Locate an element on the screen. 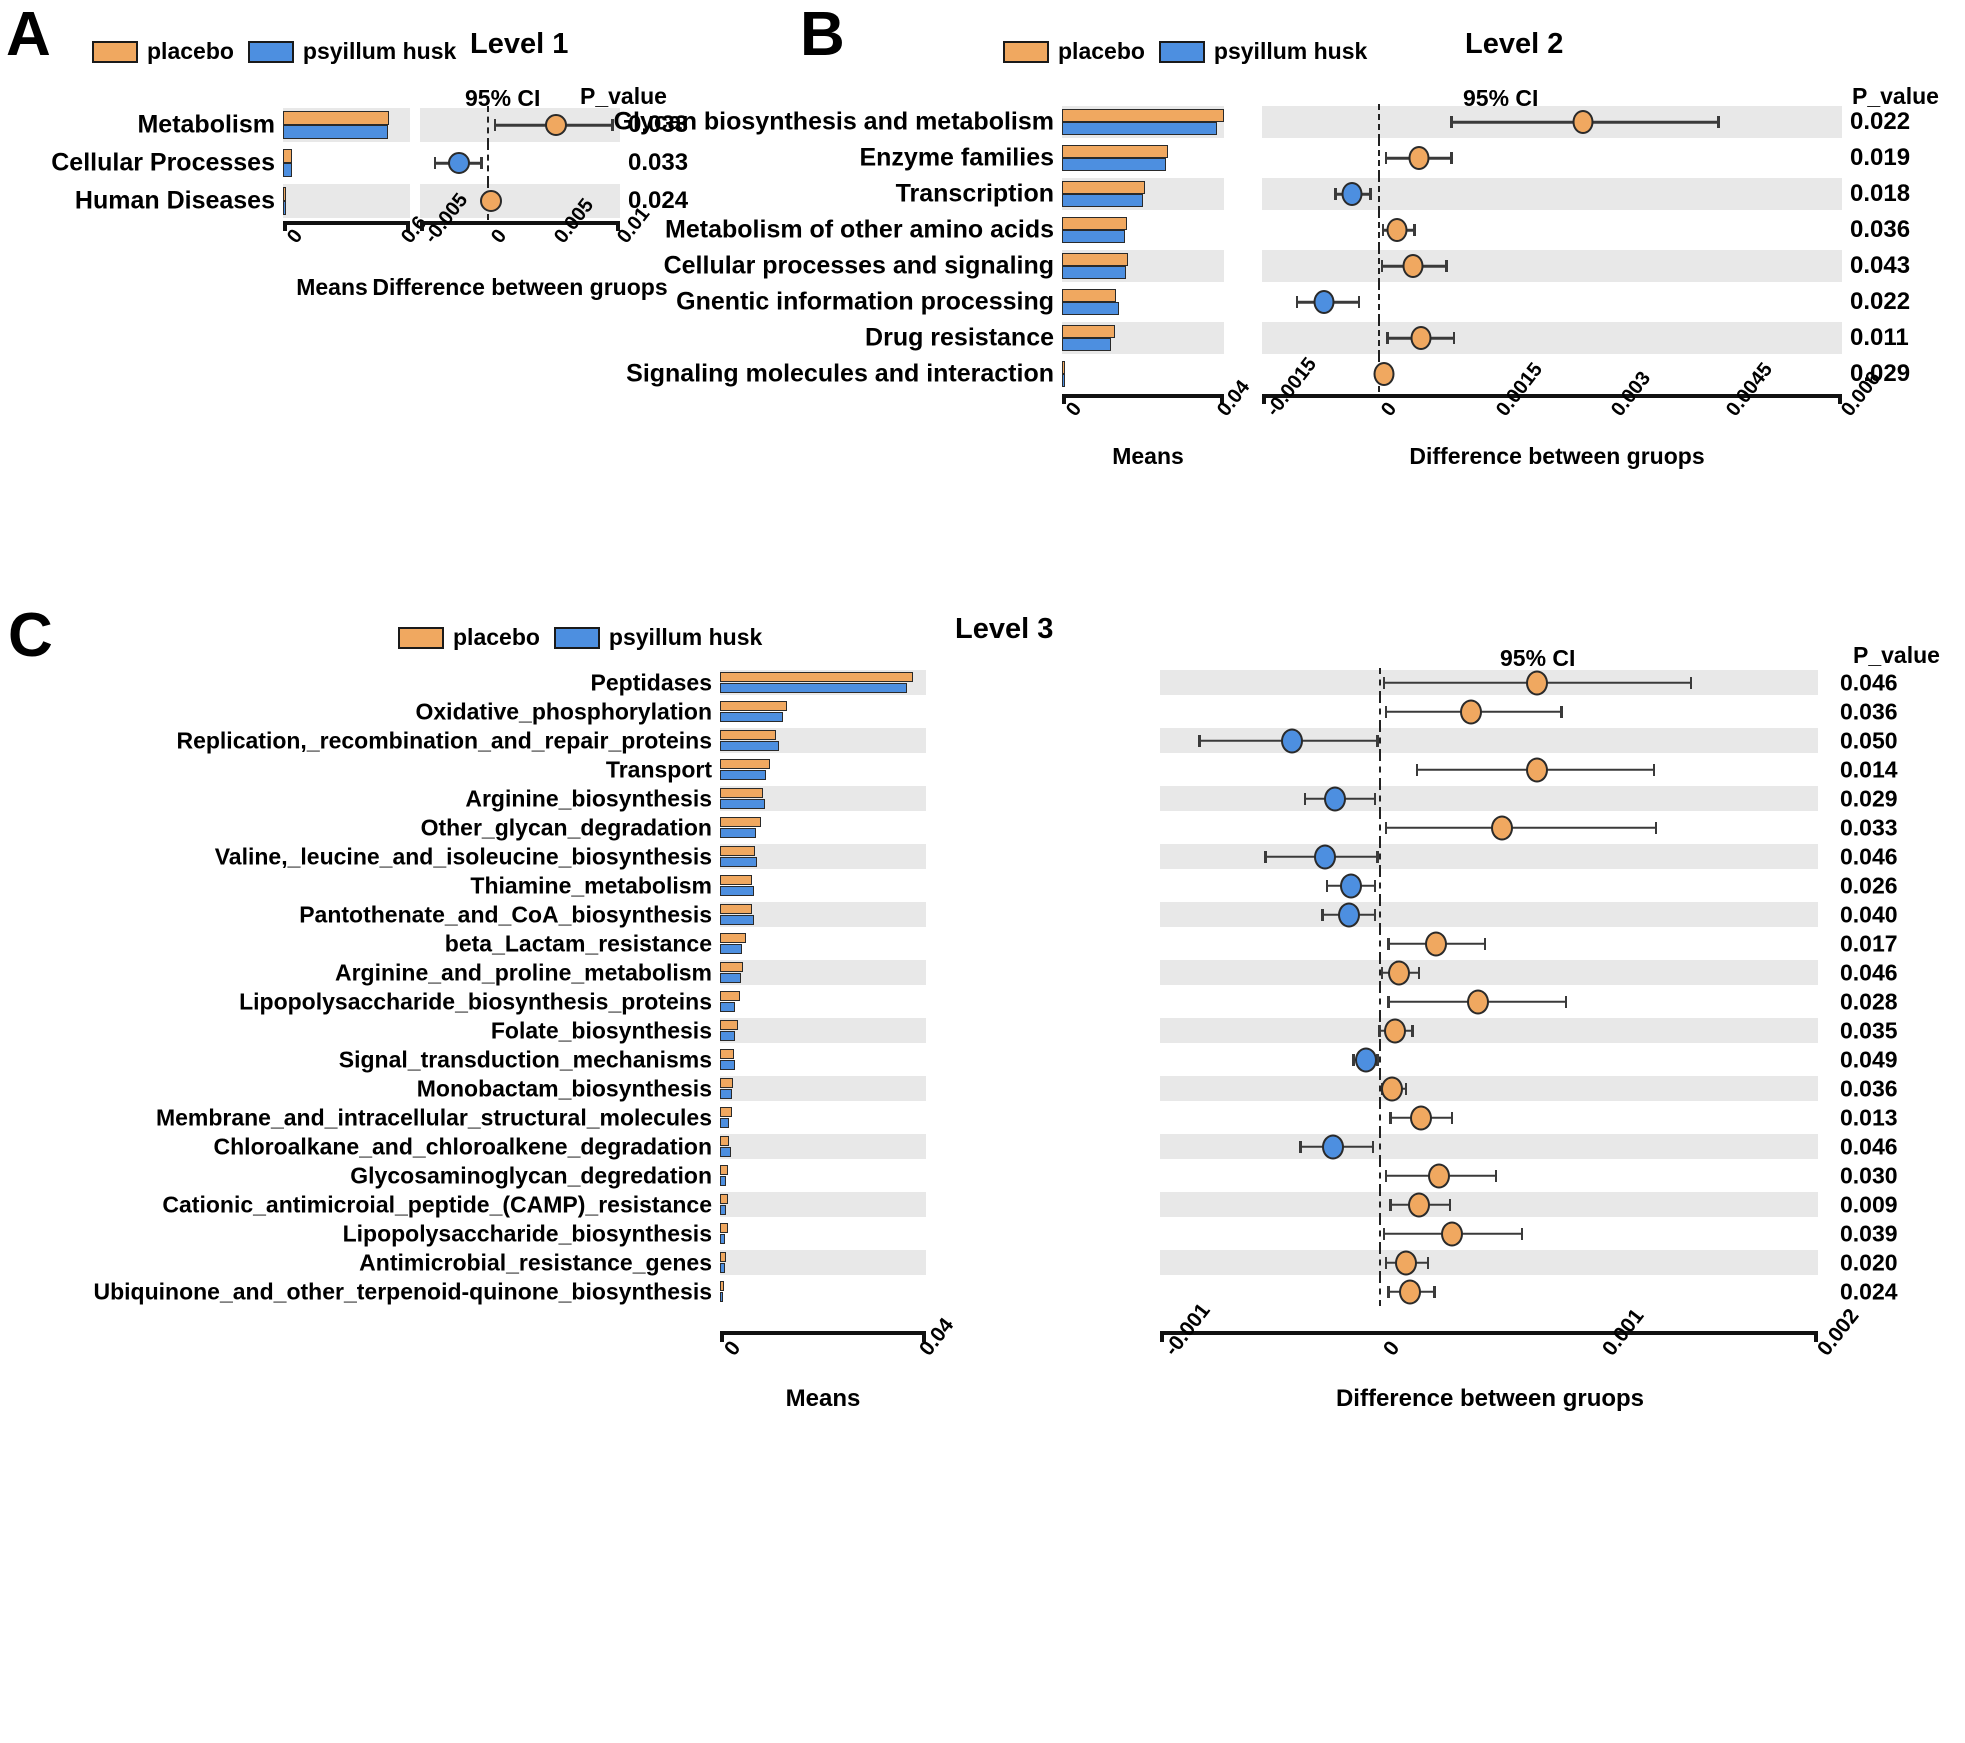  legend-label-psyllium: psyillum husk is located at coordinates (685, 637).